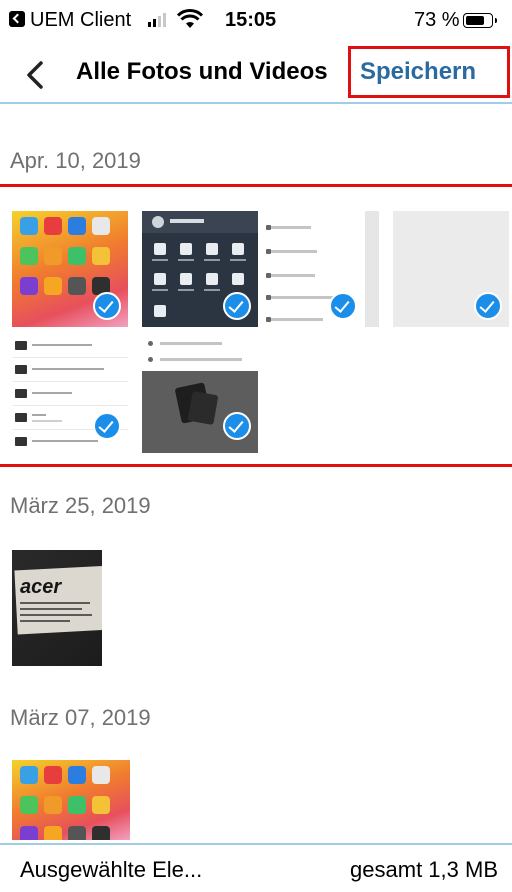 This screenshot has width=512, height=892. What do you see at coordinates (70, 269) in the screenshot?
I see `photo-thumbnail-home-screen` at bounding box center [70, 269].